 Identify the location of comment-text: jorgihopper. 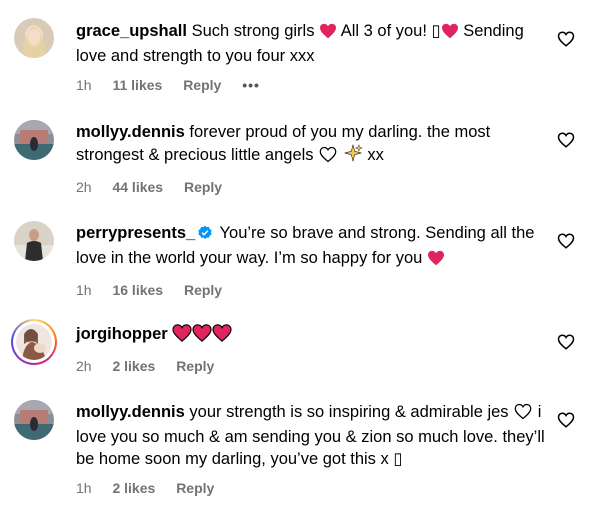
(311, 335).